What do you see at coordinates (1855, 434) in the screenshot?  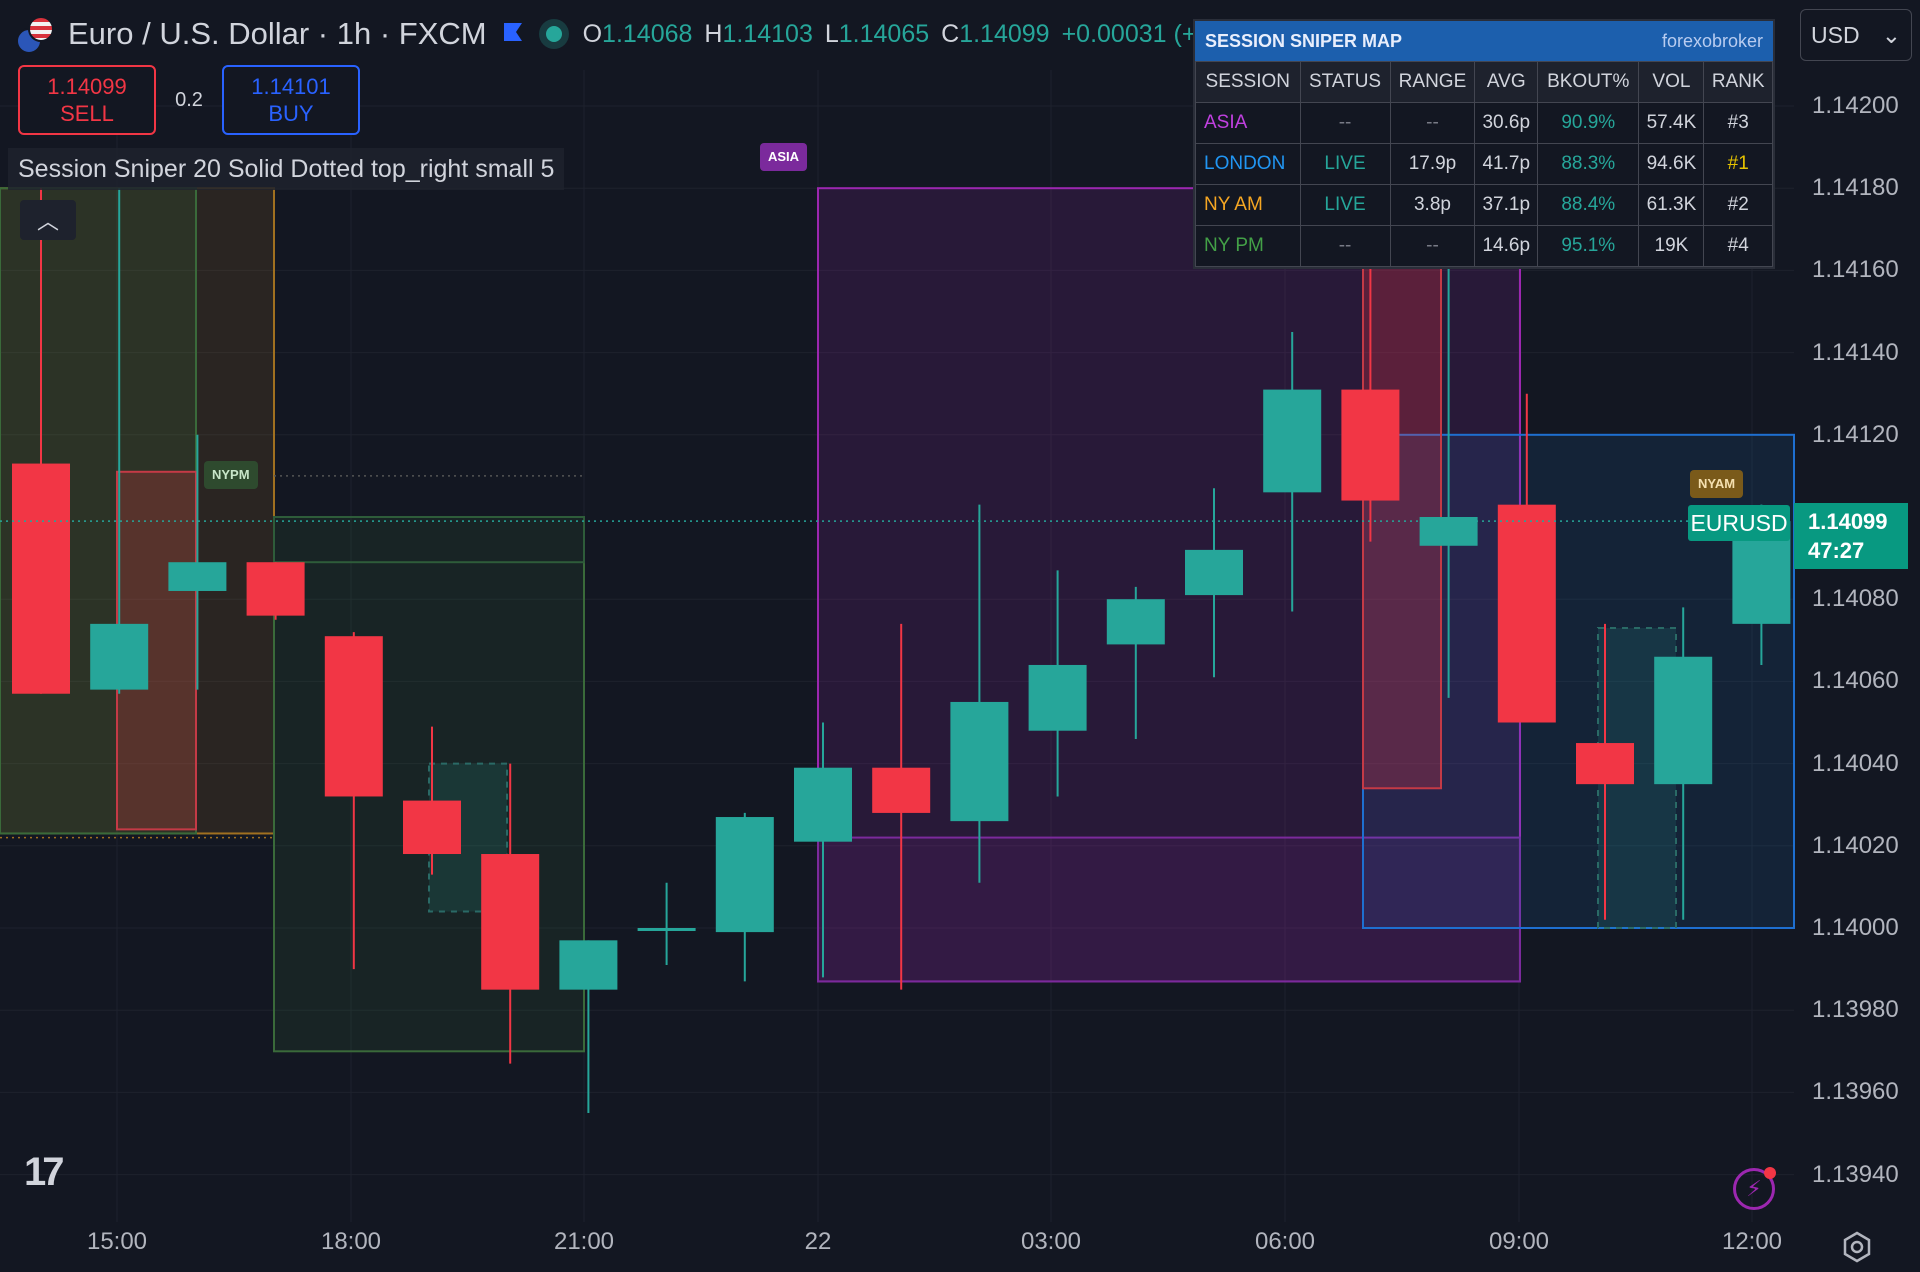 I see `price-tick: 1.14120` at bounding box center [1855, 434].